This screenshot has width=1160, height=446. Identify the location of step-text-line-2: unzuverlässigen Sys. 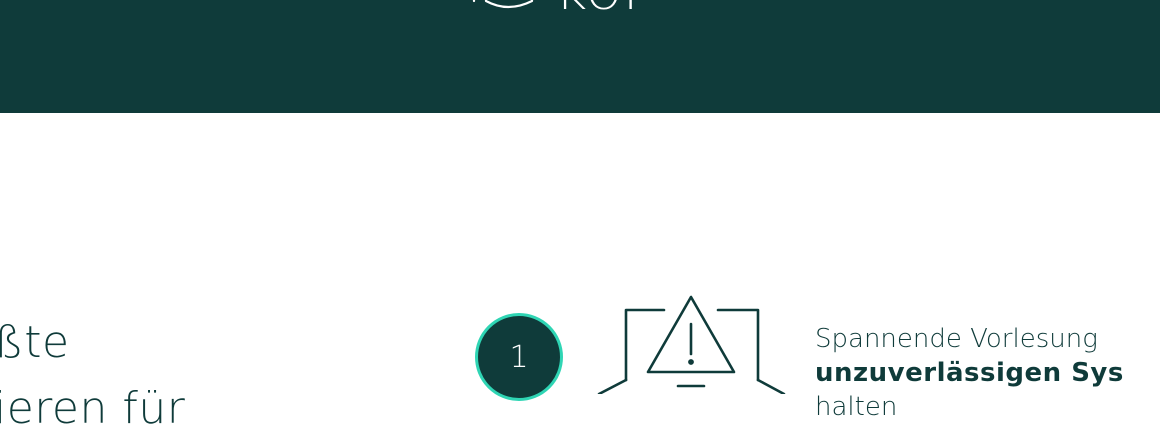
(969, 373).